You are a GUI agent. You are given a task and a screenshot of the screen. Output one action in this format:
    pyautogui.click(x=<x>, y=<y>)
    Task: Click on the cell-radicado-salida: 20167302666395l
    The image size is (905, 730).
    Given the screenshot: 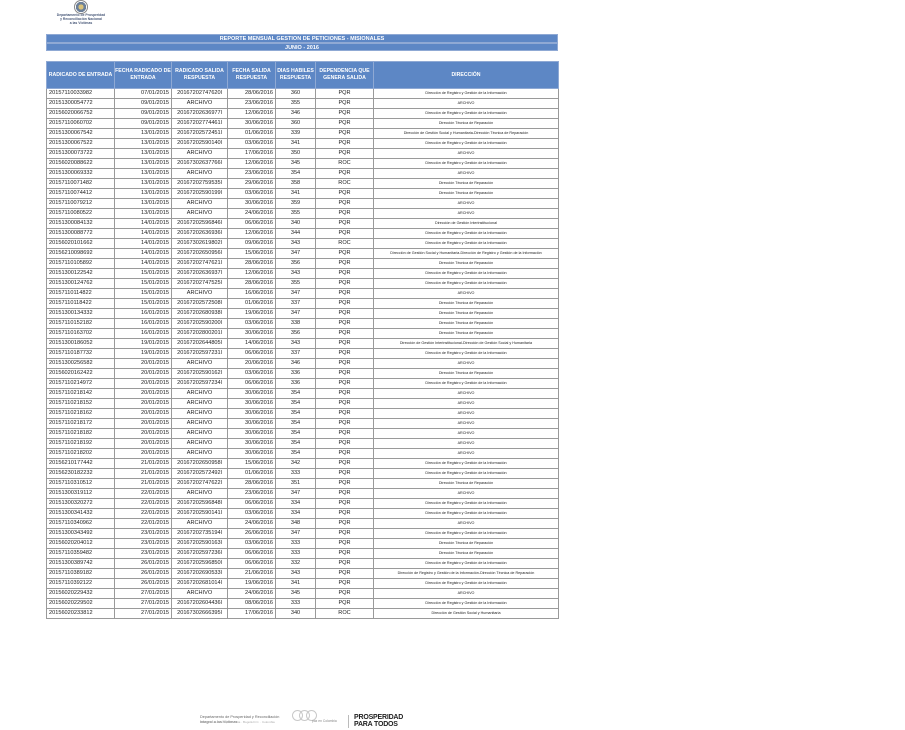 What is the action you would take?
    pyautogui.click(x=199, y=613)
    